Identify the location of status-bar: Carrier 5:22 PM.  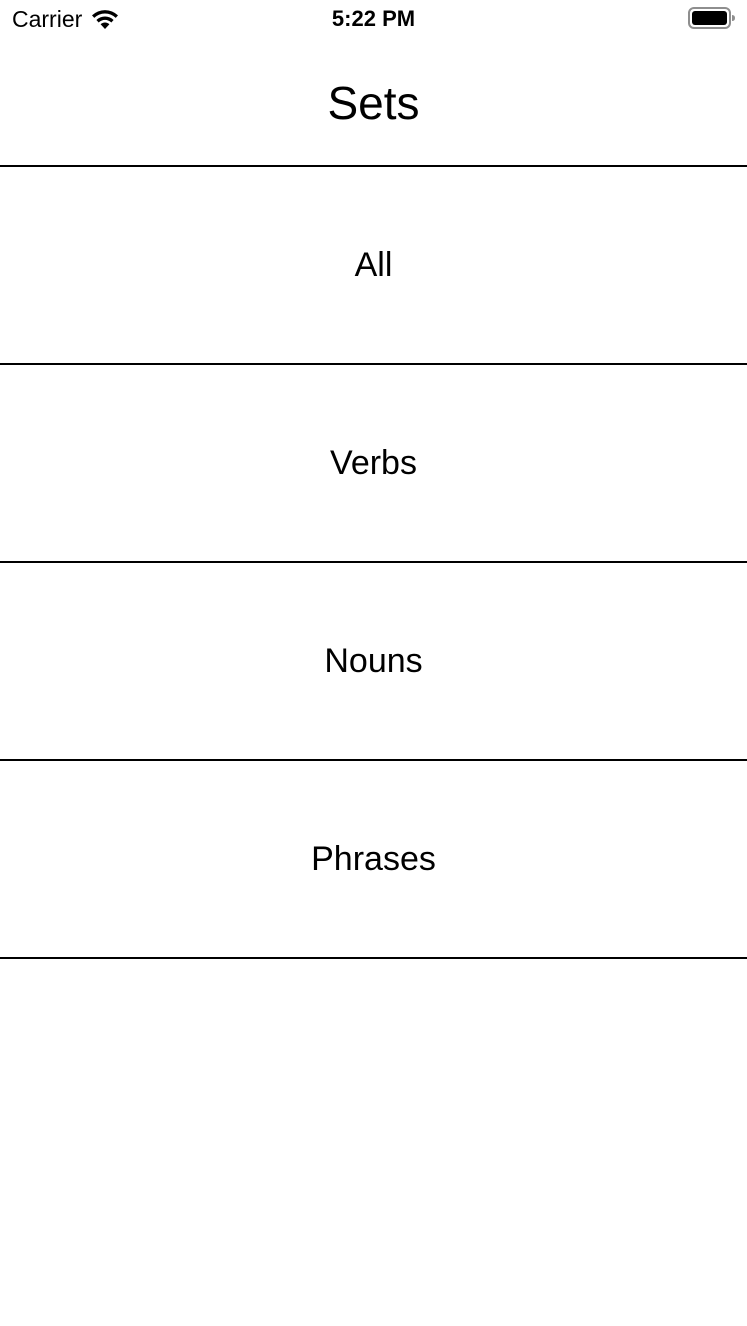
(373, 20).